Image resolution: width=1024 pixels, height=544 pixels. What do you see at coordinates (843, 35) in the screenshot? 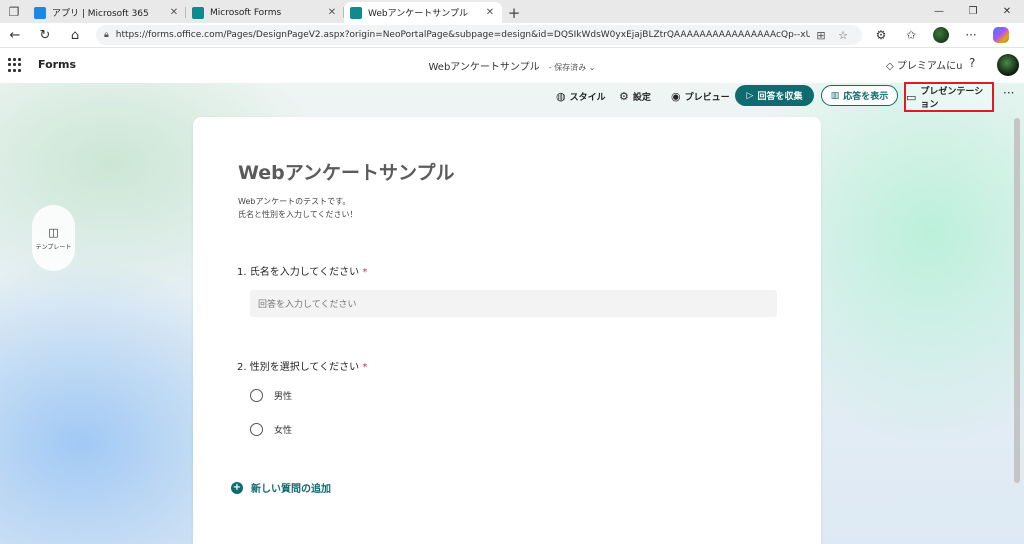
I see `star-icon: ☆` at bounding box center [843, 35].